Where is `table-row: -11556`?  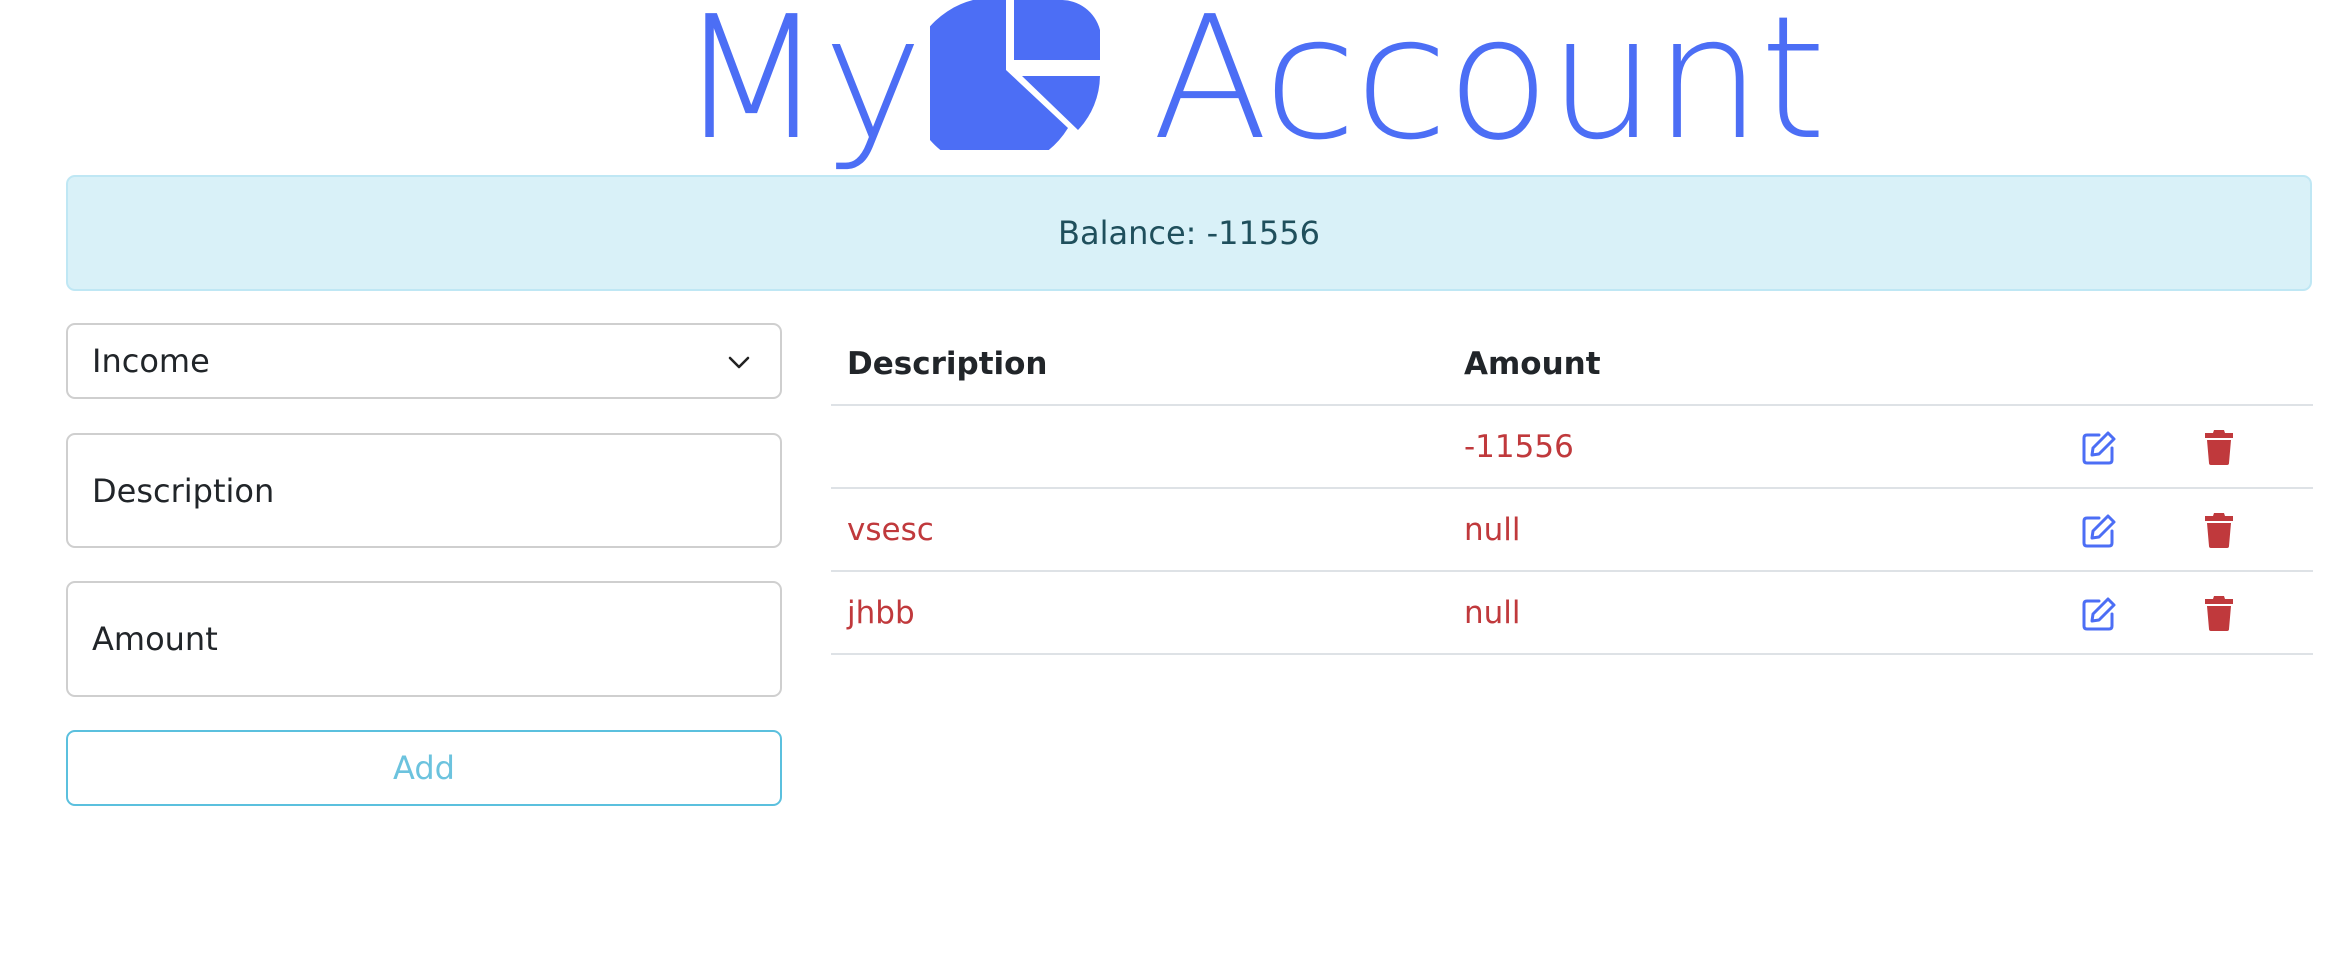 table-row: -11556 is located at coordinates (1572, 447).